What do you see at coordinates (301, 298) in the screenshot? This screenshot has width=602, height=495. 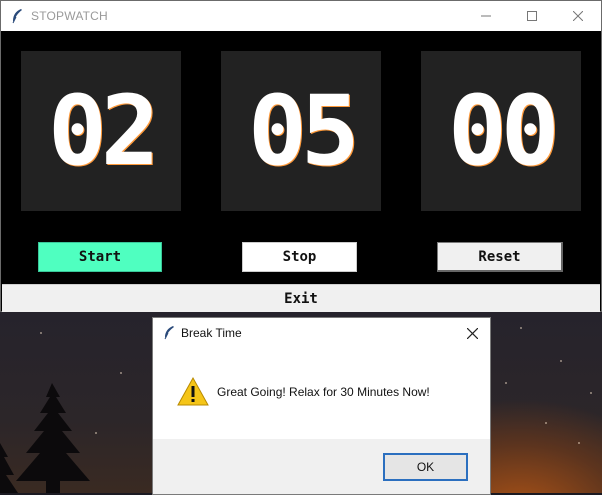 I see `exit-button: Exit` at bounding box center [301, 298].